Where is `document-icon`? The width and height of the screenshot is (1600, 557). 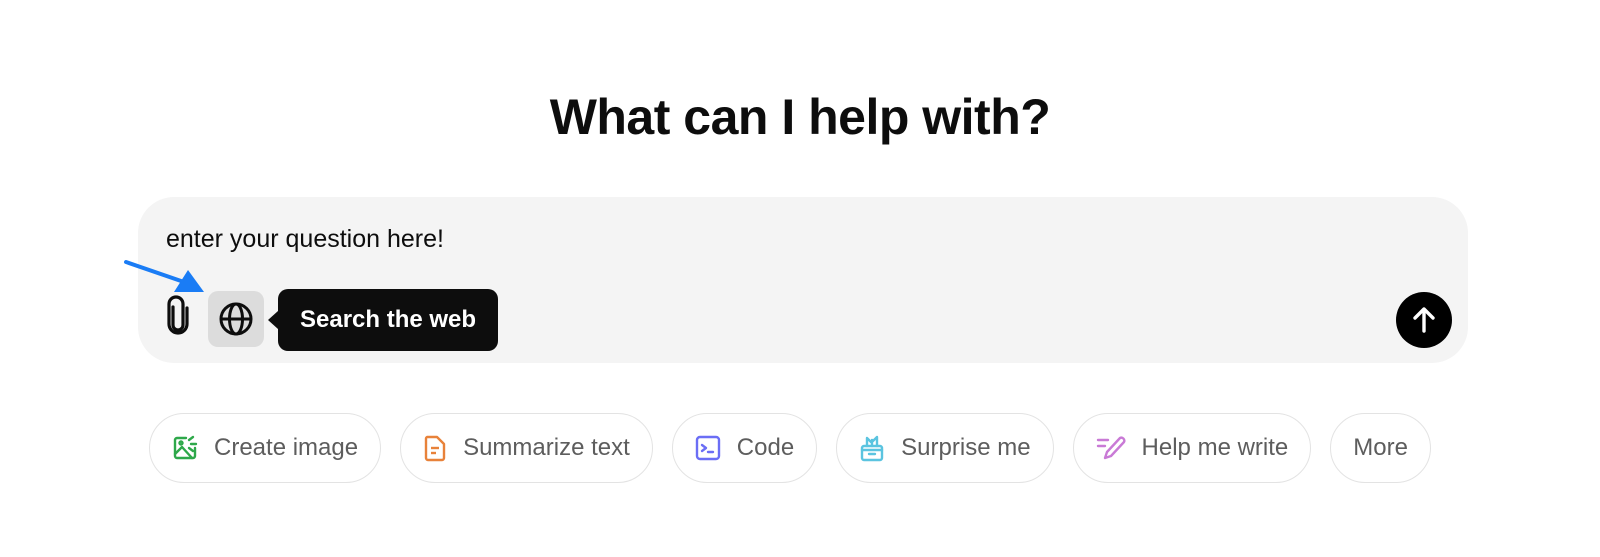
document-icon is located at coordinates (435, 448).